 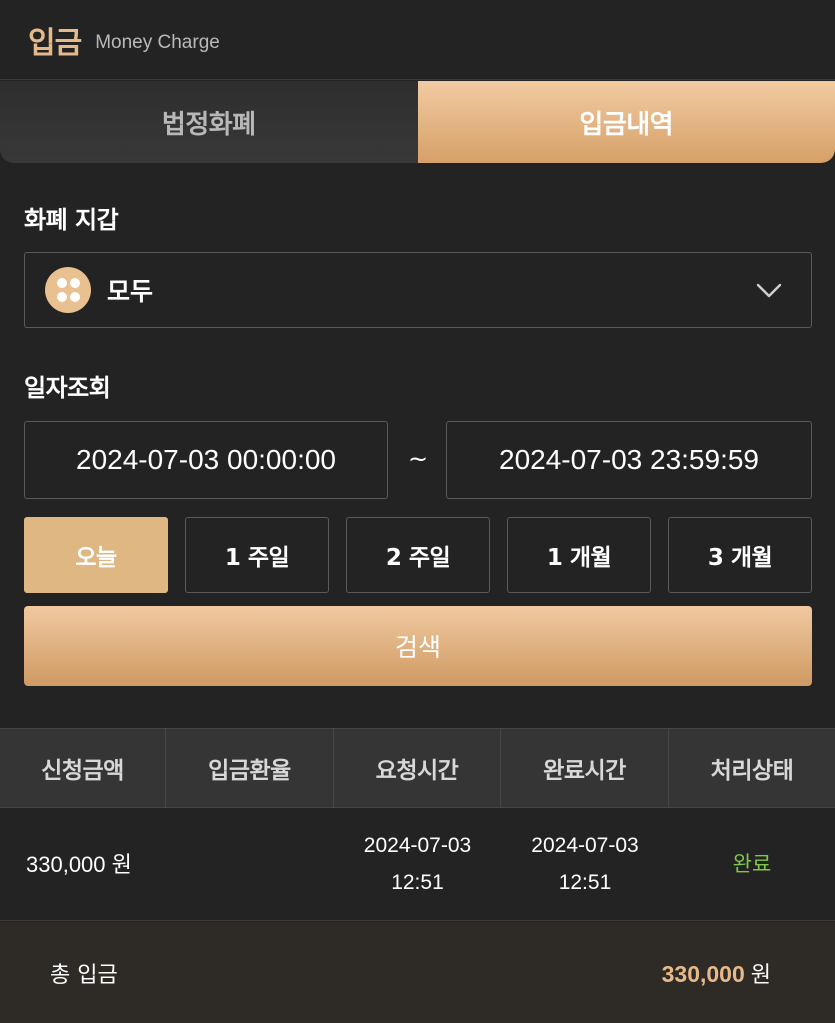 I want to click on request-clock: 12:51, so click(x=417, y=882).